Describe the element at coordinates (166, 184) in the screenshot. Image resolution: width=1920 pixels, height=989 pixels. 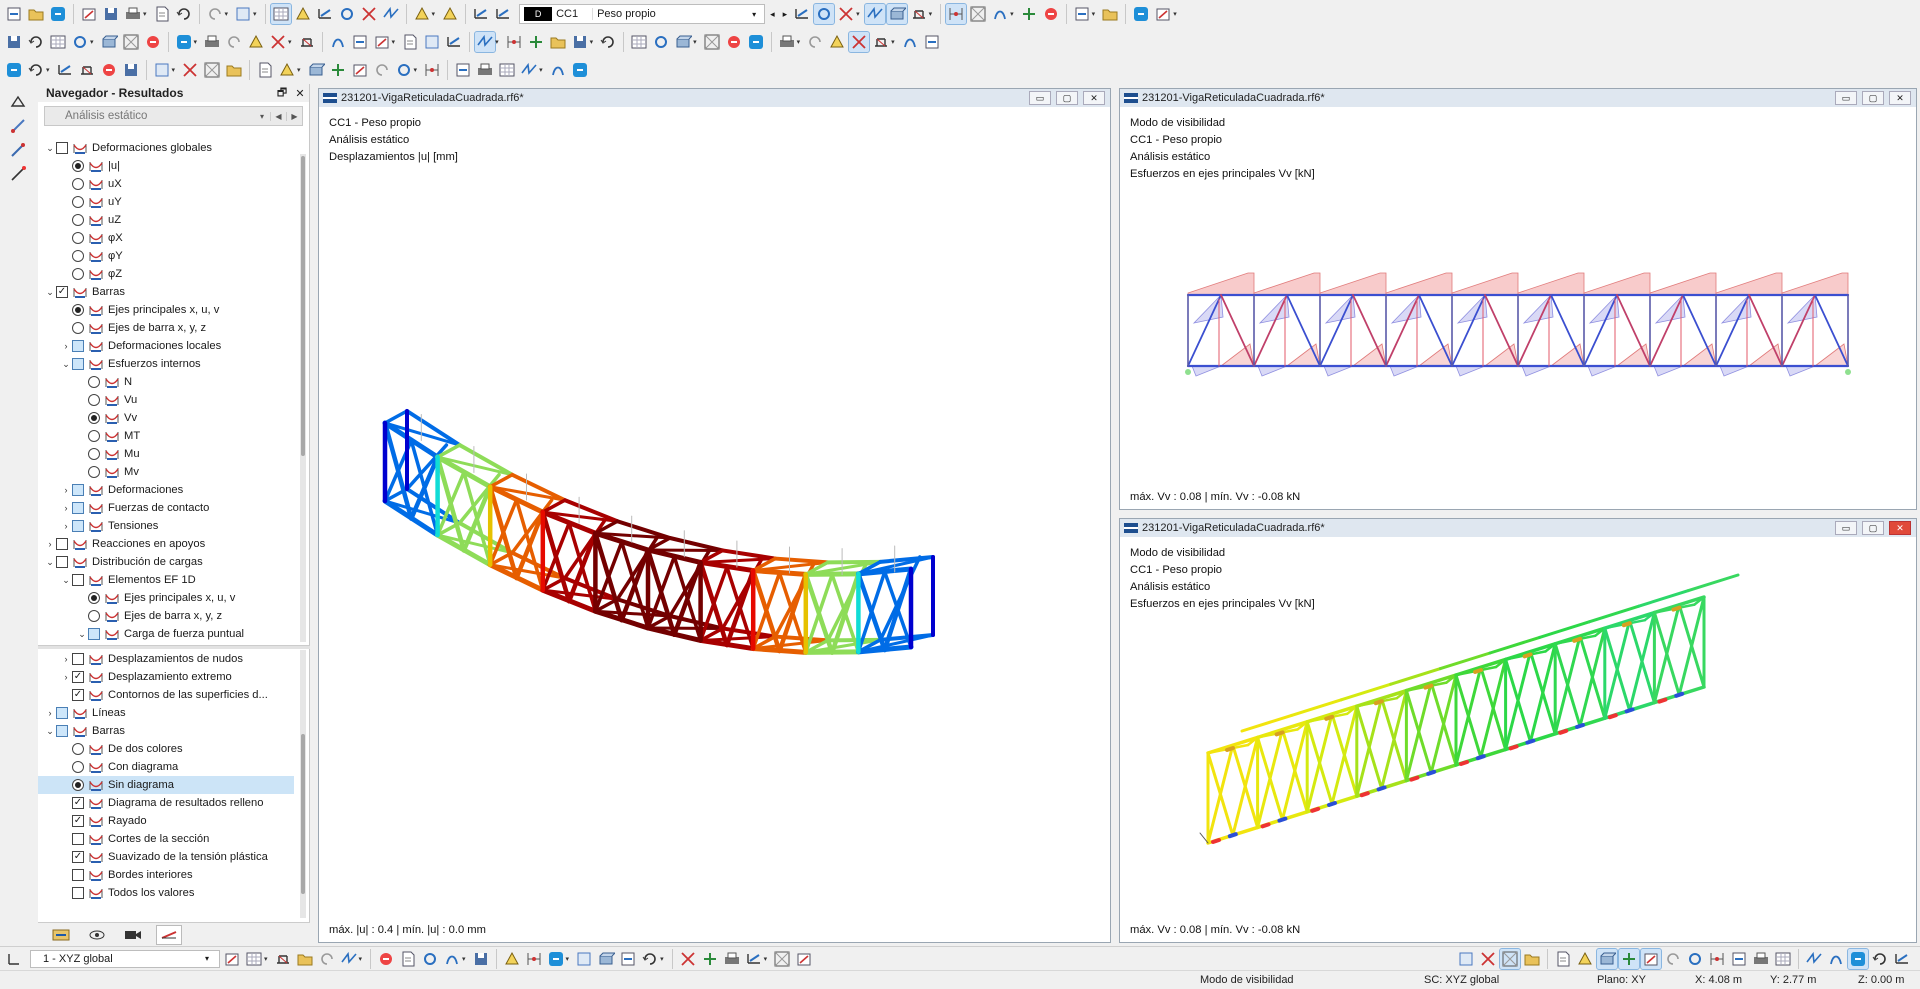
I see `tree-item: uX` at that location.